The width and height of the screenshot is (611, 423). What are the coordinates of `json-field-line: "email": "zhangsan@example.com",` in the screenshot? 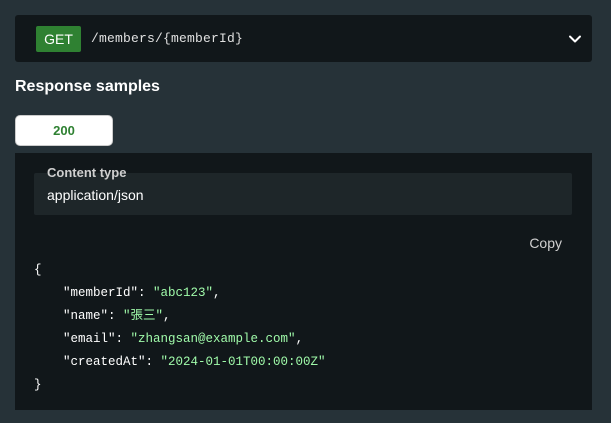 It's located at (183, 339).